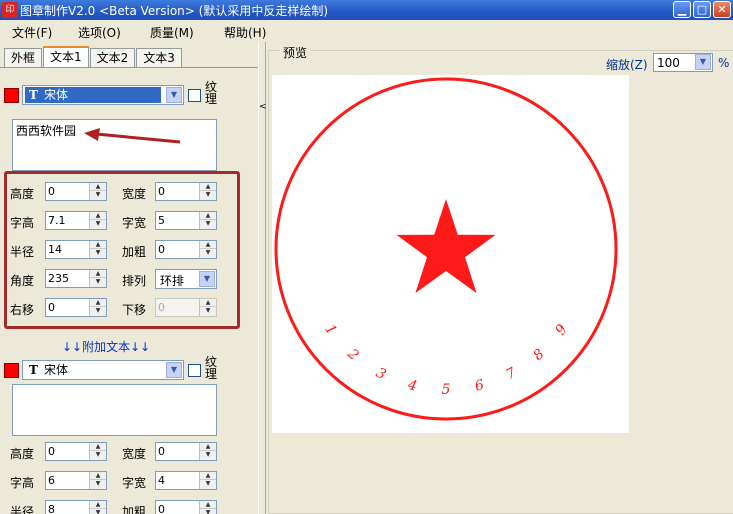  What do you see at coordinates (76, 507) in the screenshot?
I see `extra-radius-spinner: 8 ▲ ▼` at bounding box center [76, 507].